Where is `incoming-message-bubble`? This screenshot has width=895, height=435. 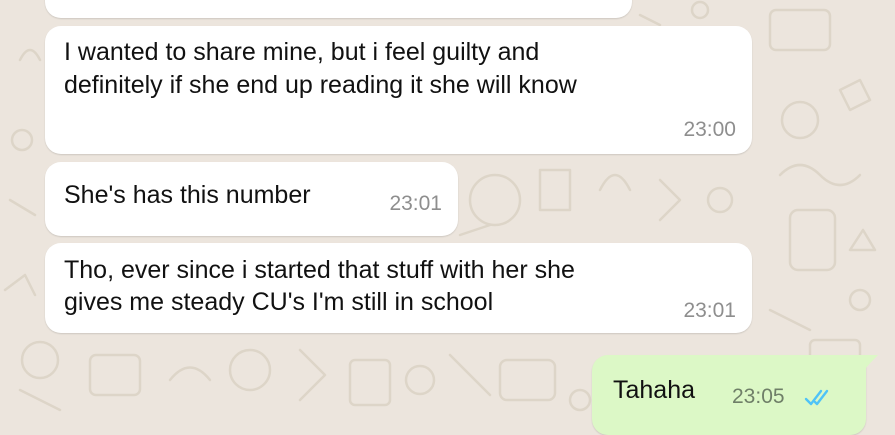 incoming-message-bubble is located at coordinates (338, 9).